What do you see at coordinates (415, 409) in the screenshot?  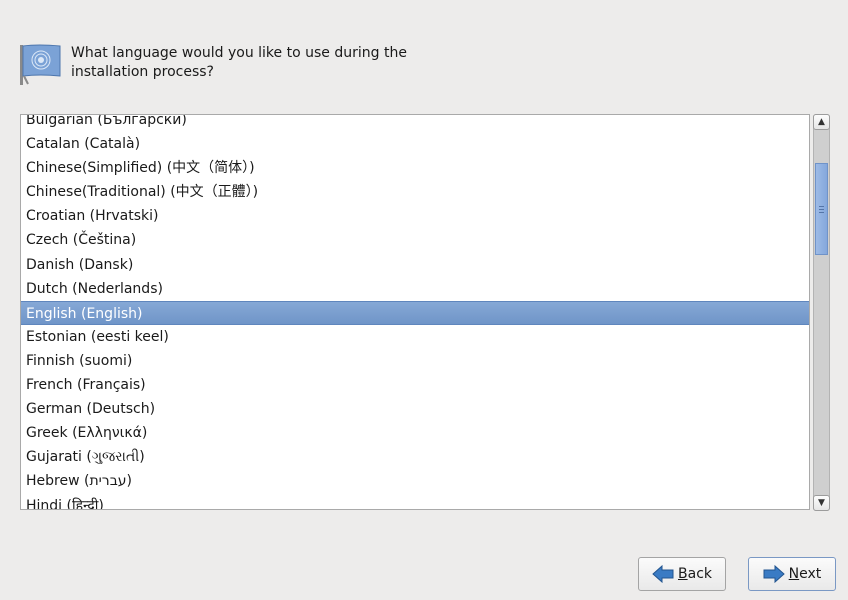 I see `language-list-item: German (Deutsch)` at bounding box center [415, 409].